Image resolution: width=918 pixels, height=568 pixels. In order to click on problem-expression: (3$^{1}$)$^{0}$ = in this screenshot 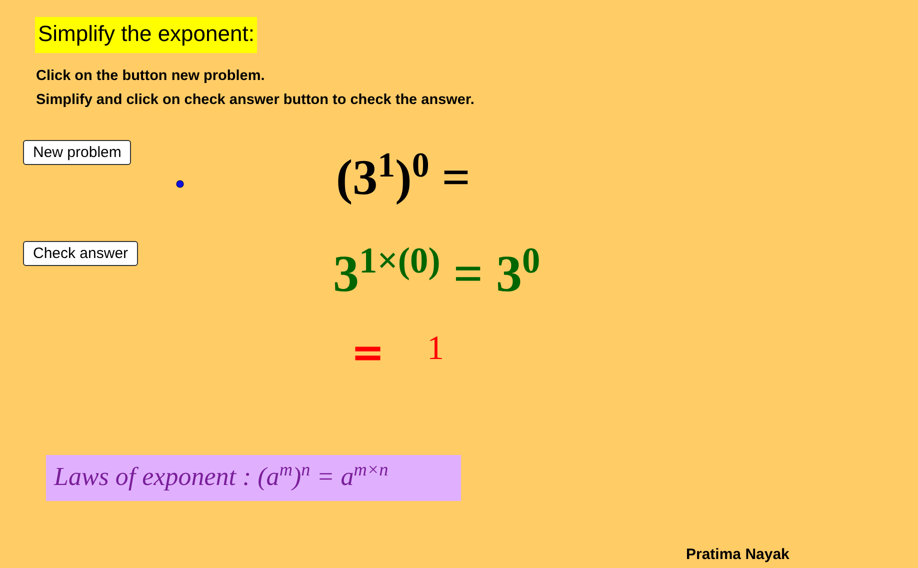, I will do `click(403, 175)`.